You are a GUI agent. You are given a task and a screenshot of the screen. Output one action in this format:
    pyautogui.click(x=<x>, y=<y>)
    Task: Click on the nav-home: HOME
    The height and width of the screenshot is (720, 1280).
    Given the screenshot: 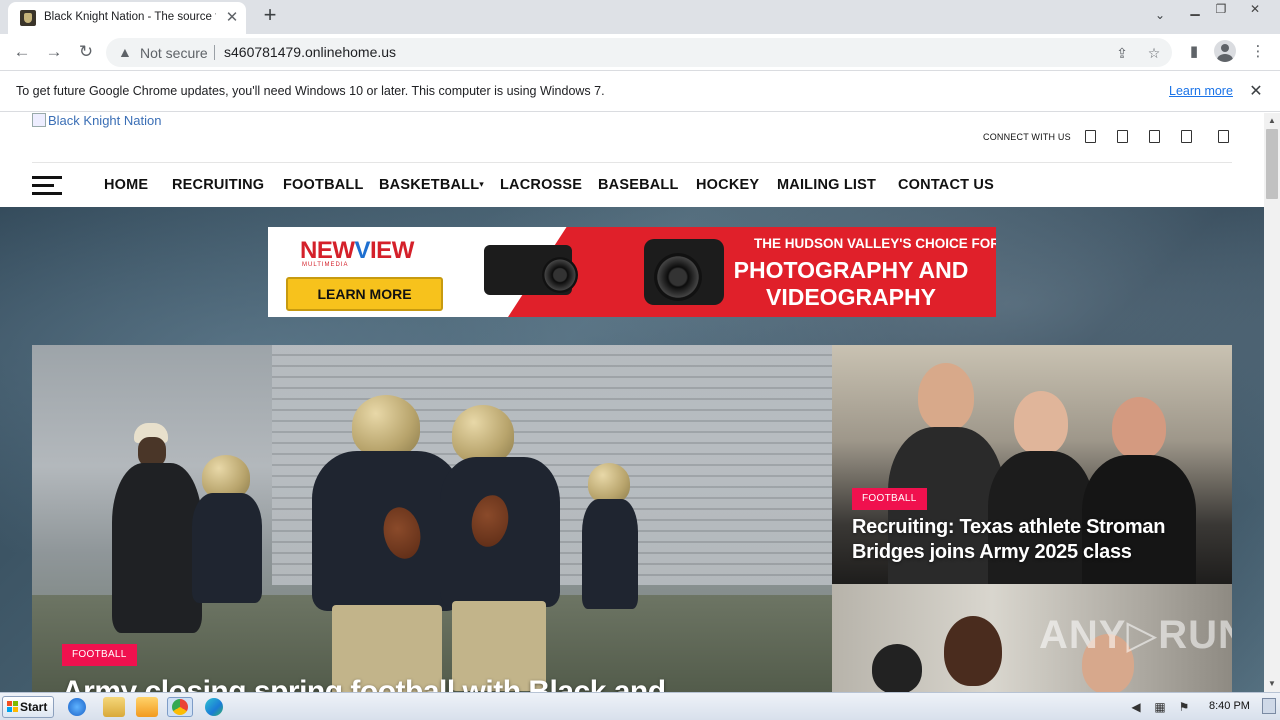 What is the action you would take?
    pyautogui.click(x=126, y=185)
    